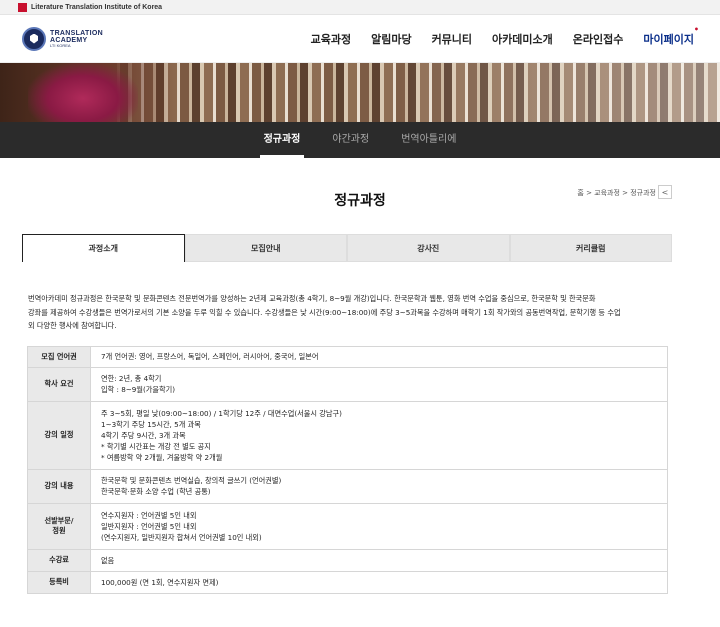 This screenshot has width=720, height=627. I want to click on table-row: 등록비 100,000원 (연 1회, 연수지원자 면제), so click(347, 582).